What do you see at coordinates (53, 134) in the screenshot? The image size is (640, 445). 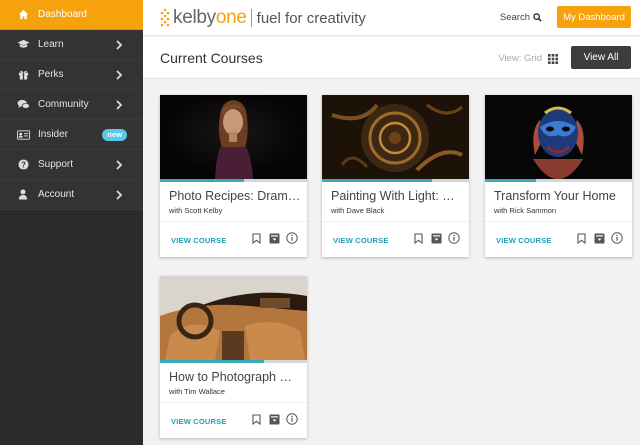 I see `sidebar-item-label: Insider` at bounding box center [53, 134].